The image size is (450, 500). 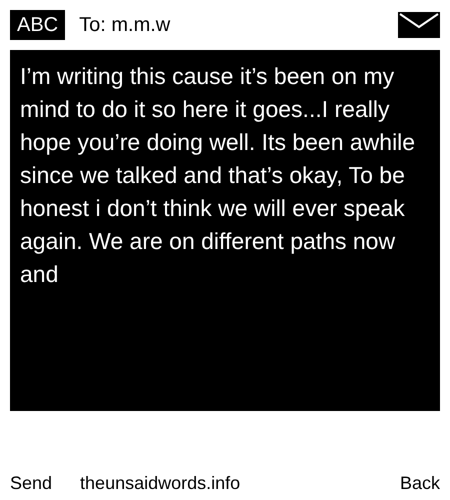 What do you see at coordinates (124, 25) in the screenshot?
I see `recipient: To: m.m.w` at bounding box center [124, 25].